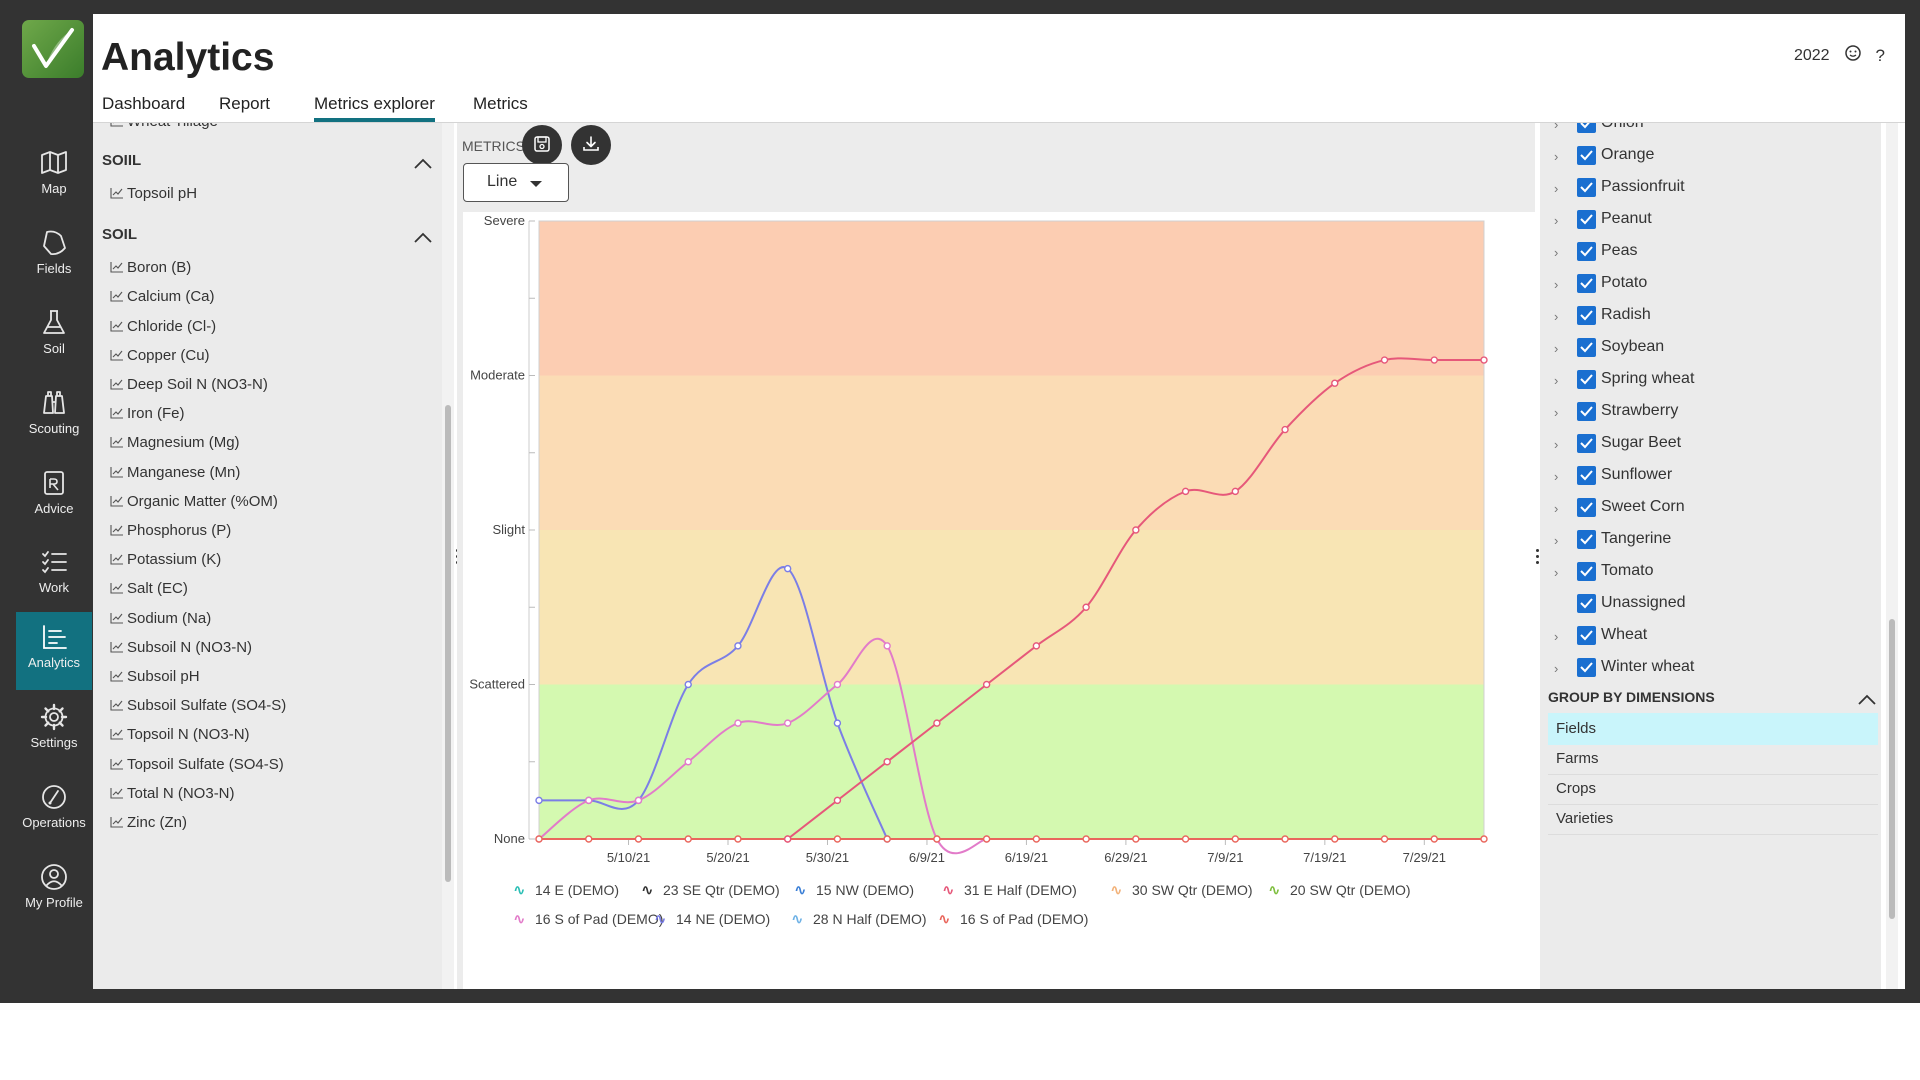  I want to click on download-button, so click(591, 145).